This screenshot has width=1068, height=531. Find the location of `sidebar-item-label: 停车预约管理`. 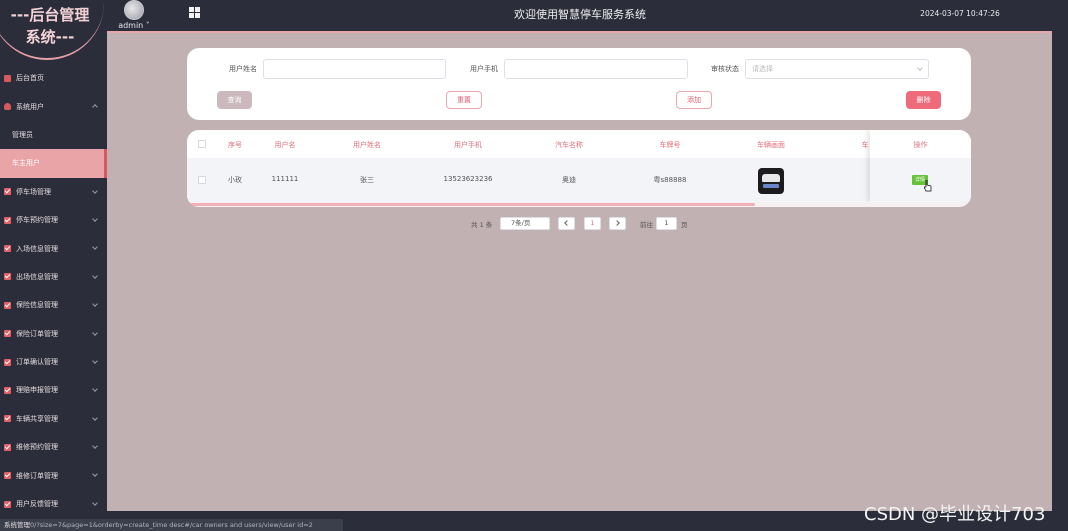

sidebar-item-label: 停车预约管理 is located at coordinates (37, 220).